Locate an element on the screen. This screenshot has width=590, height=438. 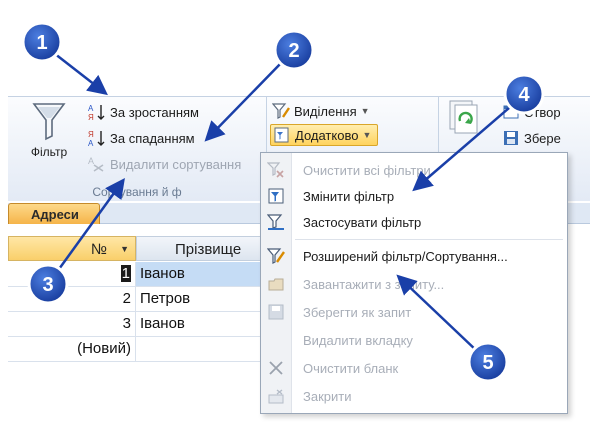
badge-2: 2 is located at coordinates (294, 50).